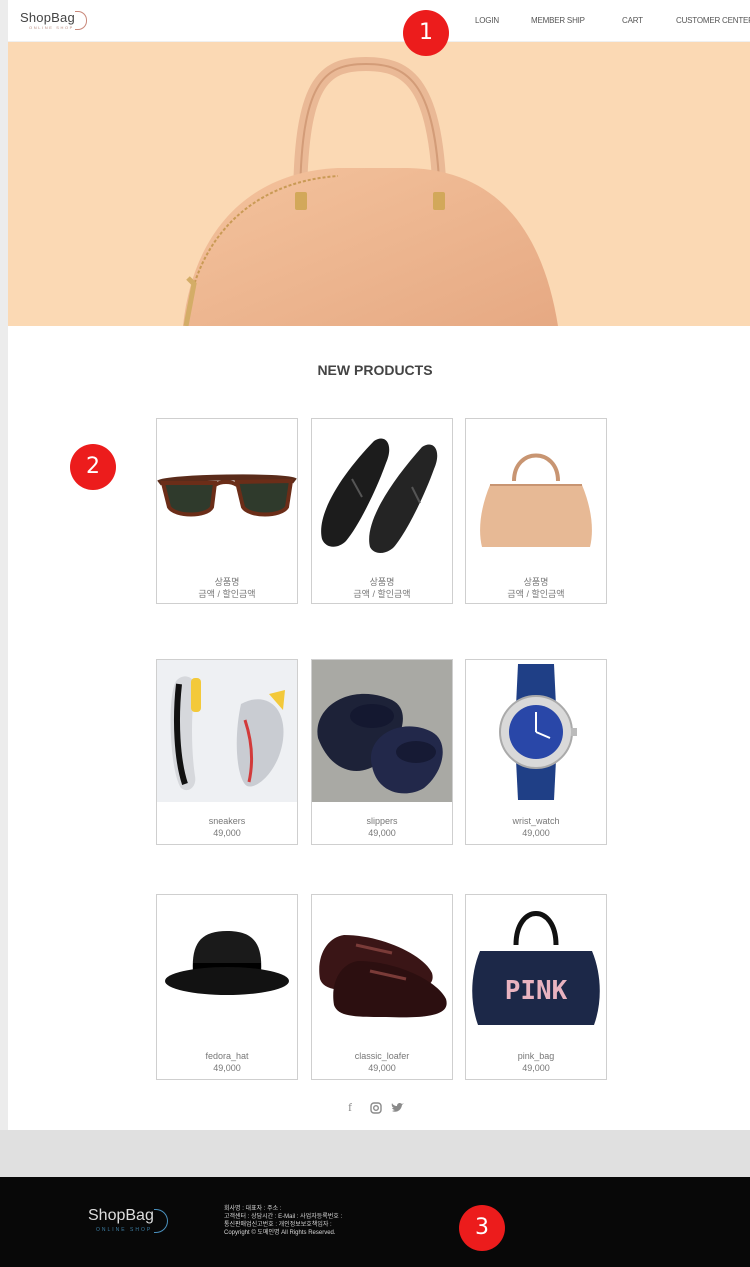  I want to click on product-name: pink_bag, so click(536, 1056).